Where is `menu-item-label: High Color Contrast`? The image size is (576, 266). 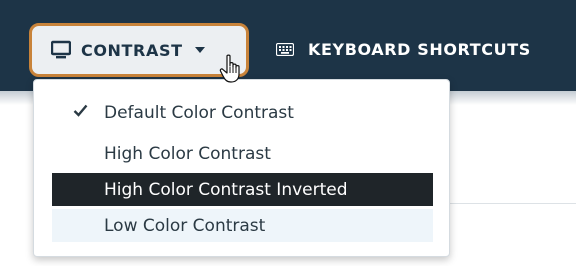 menu-item-label: High Color Contrast is located at coordinates (187, 153).